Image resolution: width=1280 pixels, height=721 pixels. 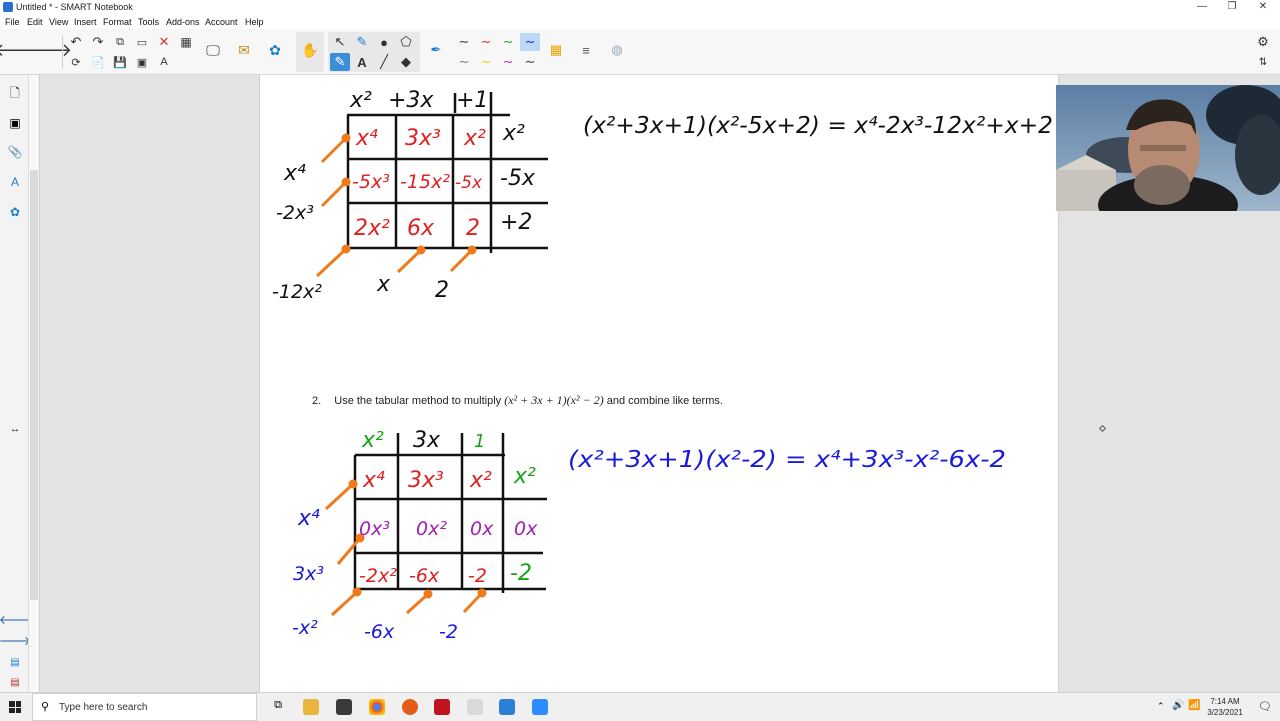 I want to click on select-arrow-icon: ↖, so click(x=340, y=42).